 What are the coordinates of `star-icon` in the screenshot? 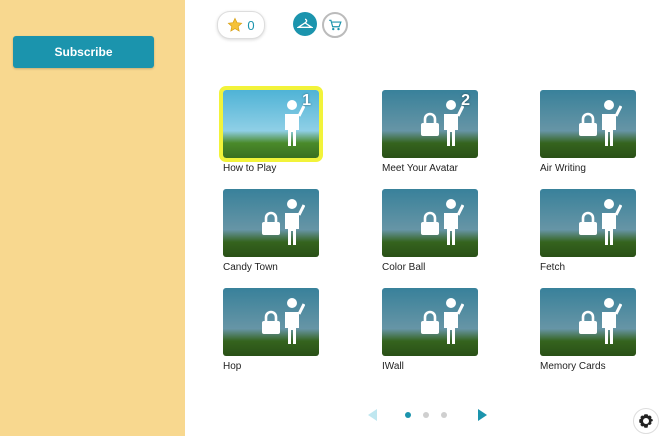 It's located at (235, 24).